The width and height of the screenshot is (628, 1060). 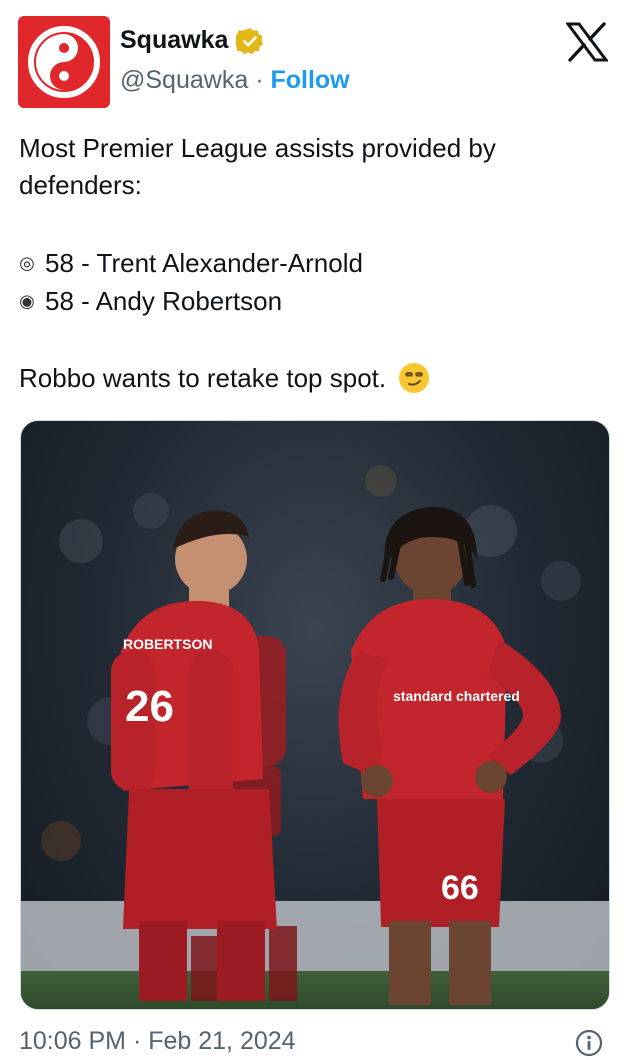 I want to click on tweet-timestamp: 10:06 PM · Feb 21, 2024, so click(x=157, y=1041).